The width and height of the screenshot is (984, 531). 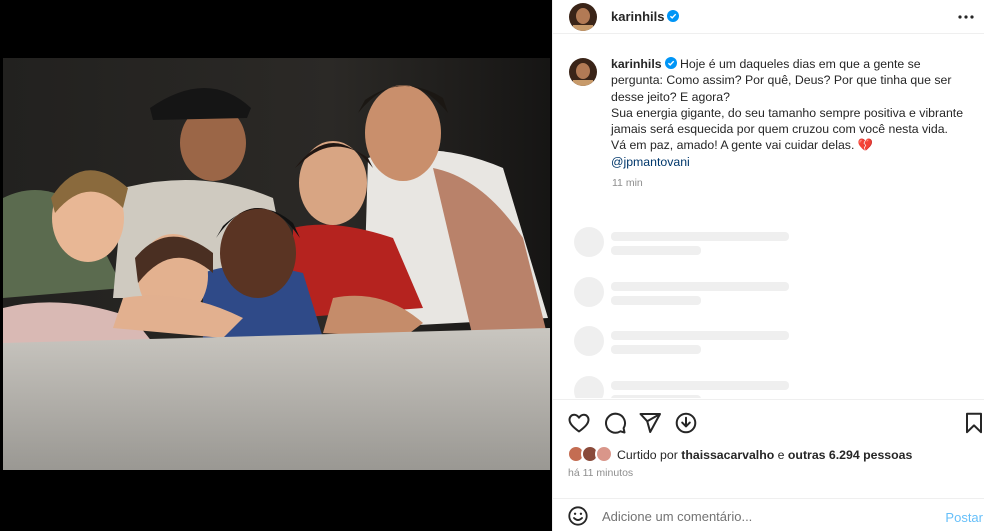 What do you see at coordinates (727, 455) in the screenshot?
I see `liker-username: thaissacarvalho` at bounding box center [727, 455].